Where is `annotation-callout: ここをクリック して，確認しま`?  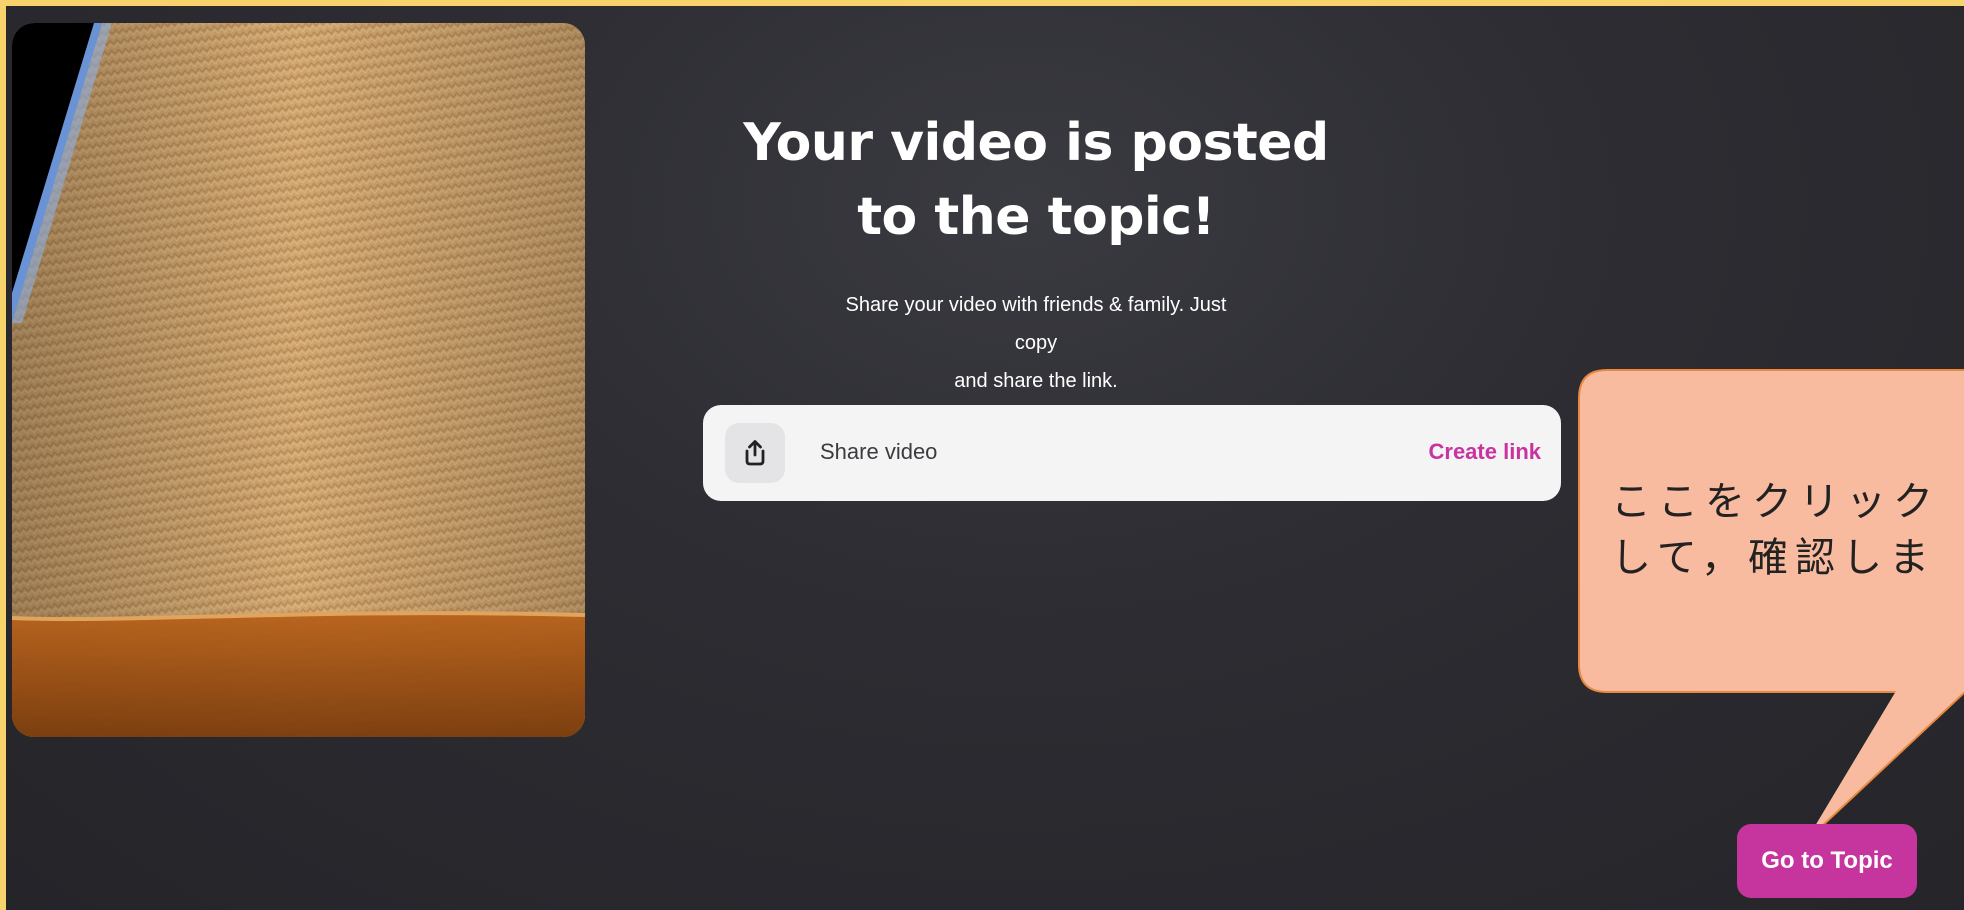 annotation-callout: ここをクリック して，確認しま is located at coordinates (1768, 529).